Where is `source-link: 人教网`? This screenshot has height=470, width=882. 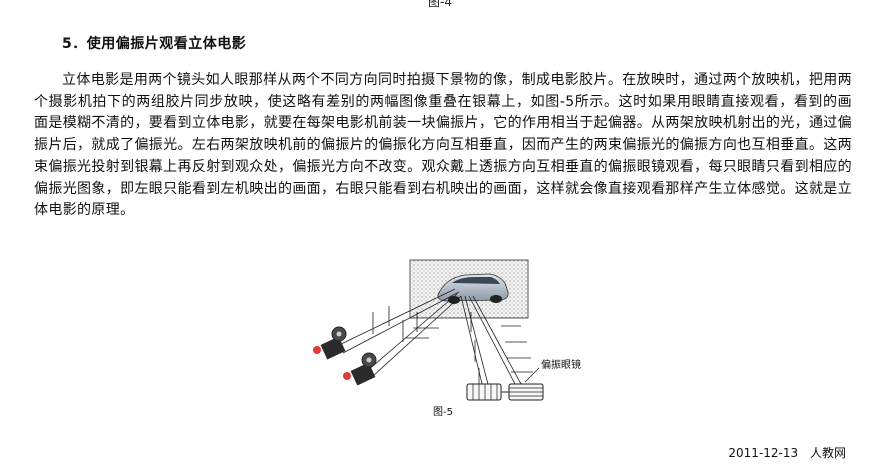 source-link: 人教网 is located at coordinates (828, 453).